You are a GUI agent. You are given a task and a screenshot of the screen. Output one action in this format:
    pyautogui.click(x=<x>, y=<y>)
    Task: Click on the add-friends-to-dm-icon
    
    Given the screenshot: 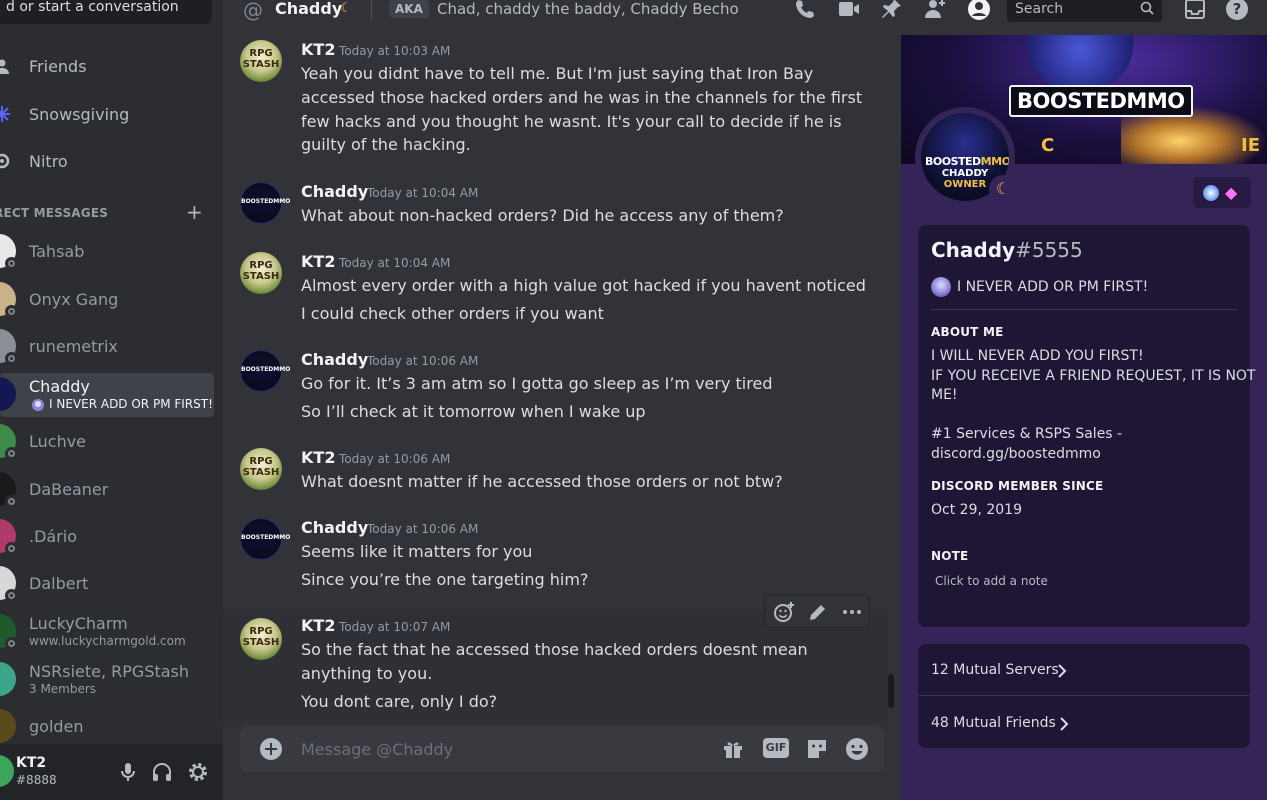 What is the action you would take?
    pyautogui.click(x=935, y=10)
    